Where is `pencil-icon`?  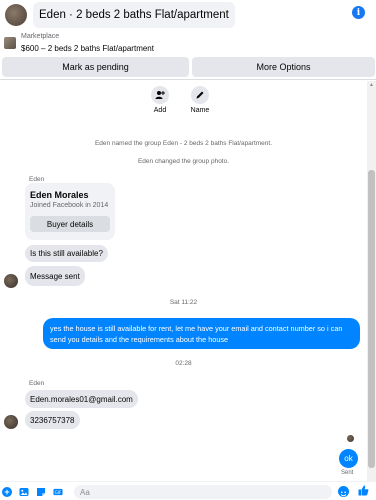
pencil-icon is located at coordinates (200, 95).